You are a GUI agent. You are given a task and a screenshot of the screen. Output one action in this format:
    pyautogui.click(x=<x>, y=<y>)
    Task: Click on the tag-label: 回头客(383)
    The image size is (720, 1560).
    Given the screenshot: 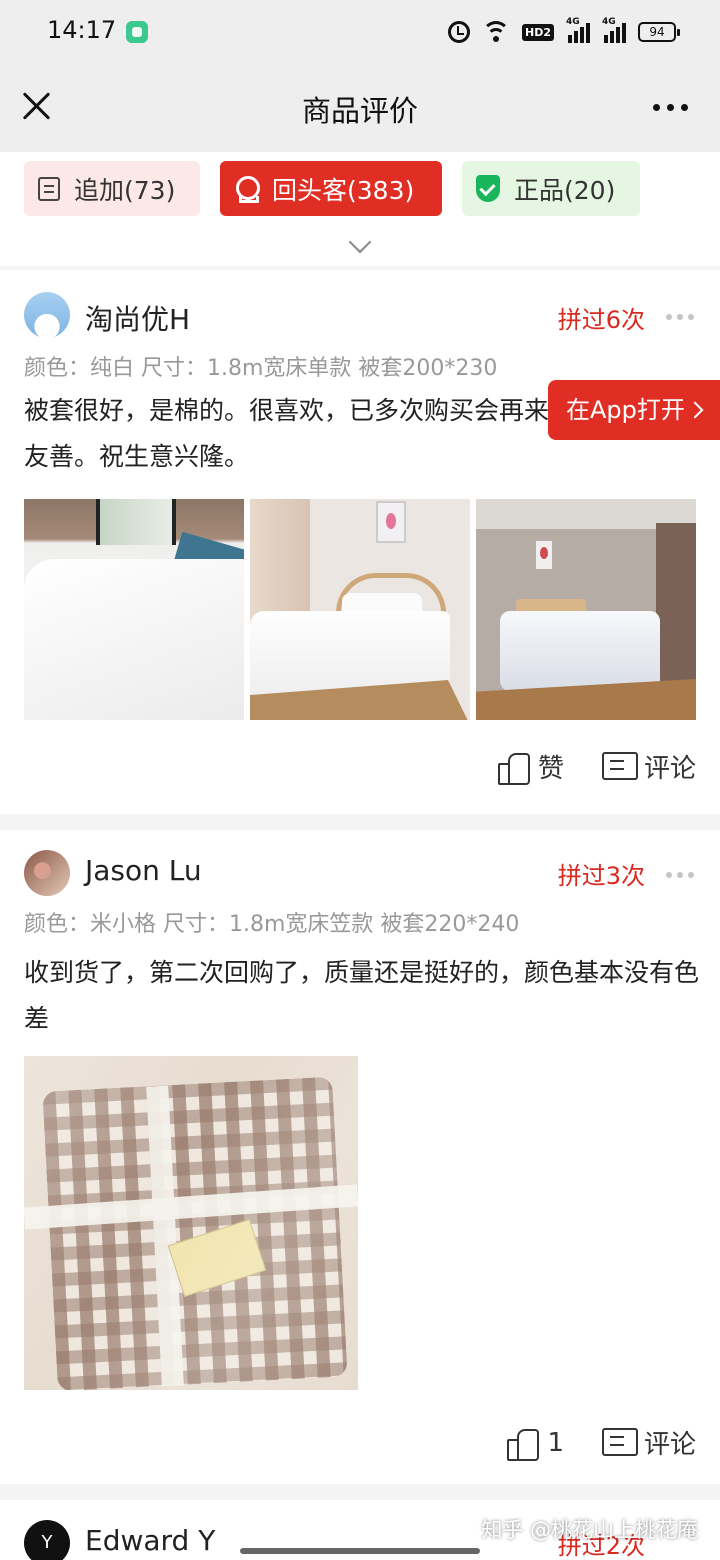 What is the action you would take?
    pyautogui.click(x=343, y=190)
    